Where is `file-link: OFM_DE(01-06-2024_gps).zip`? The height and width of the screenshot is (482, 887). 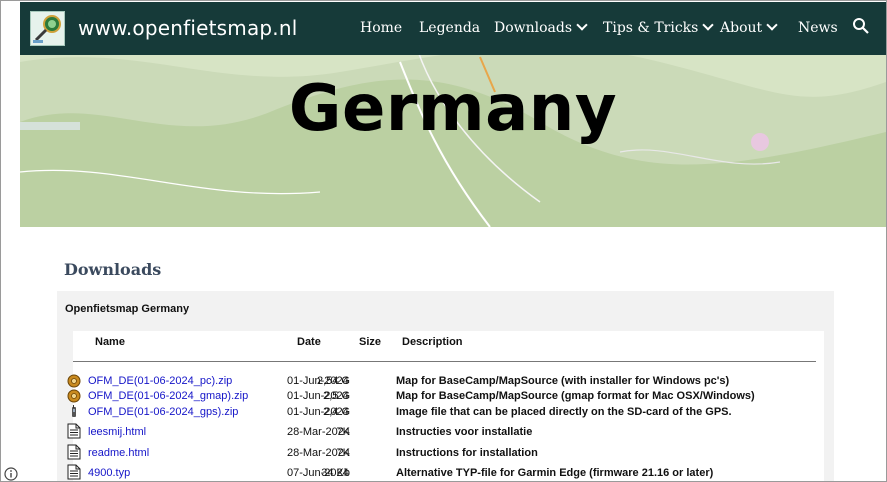 file-link: OFM_DE(01-06-2024_gps).zip is located at coordinates (163, 412).